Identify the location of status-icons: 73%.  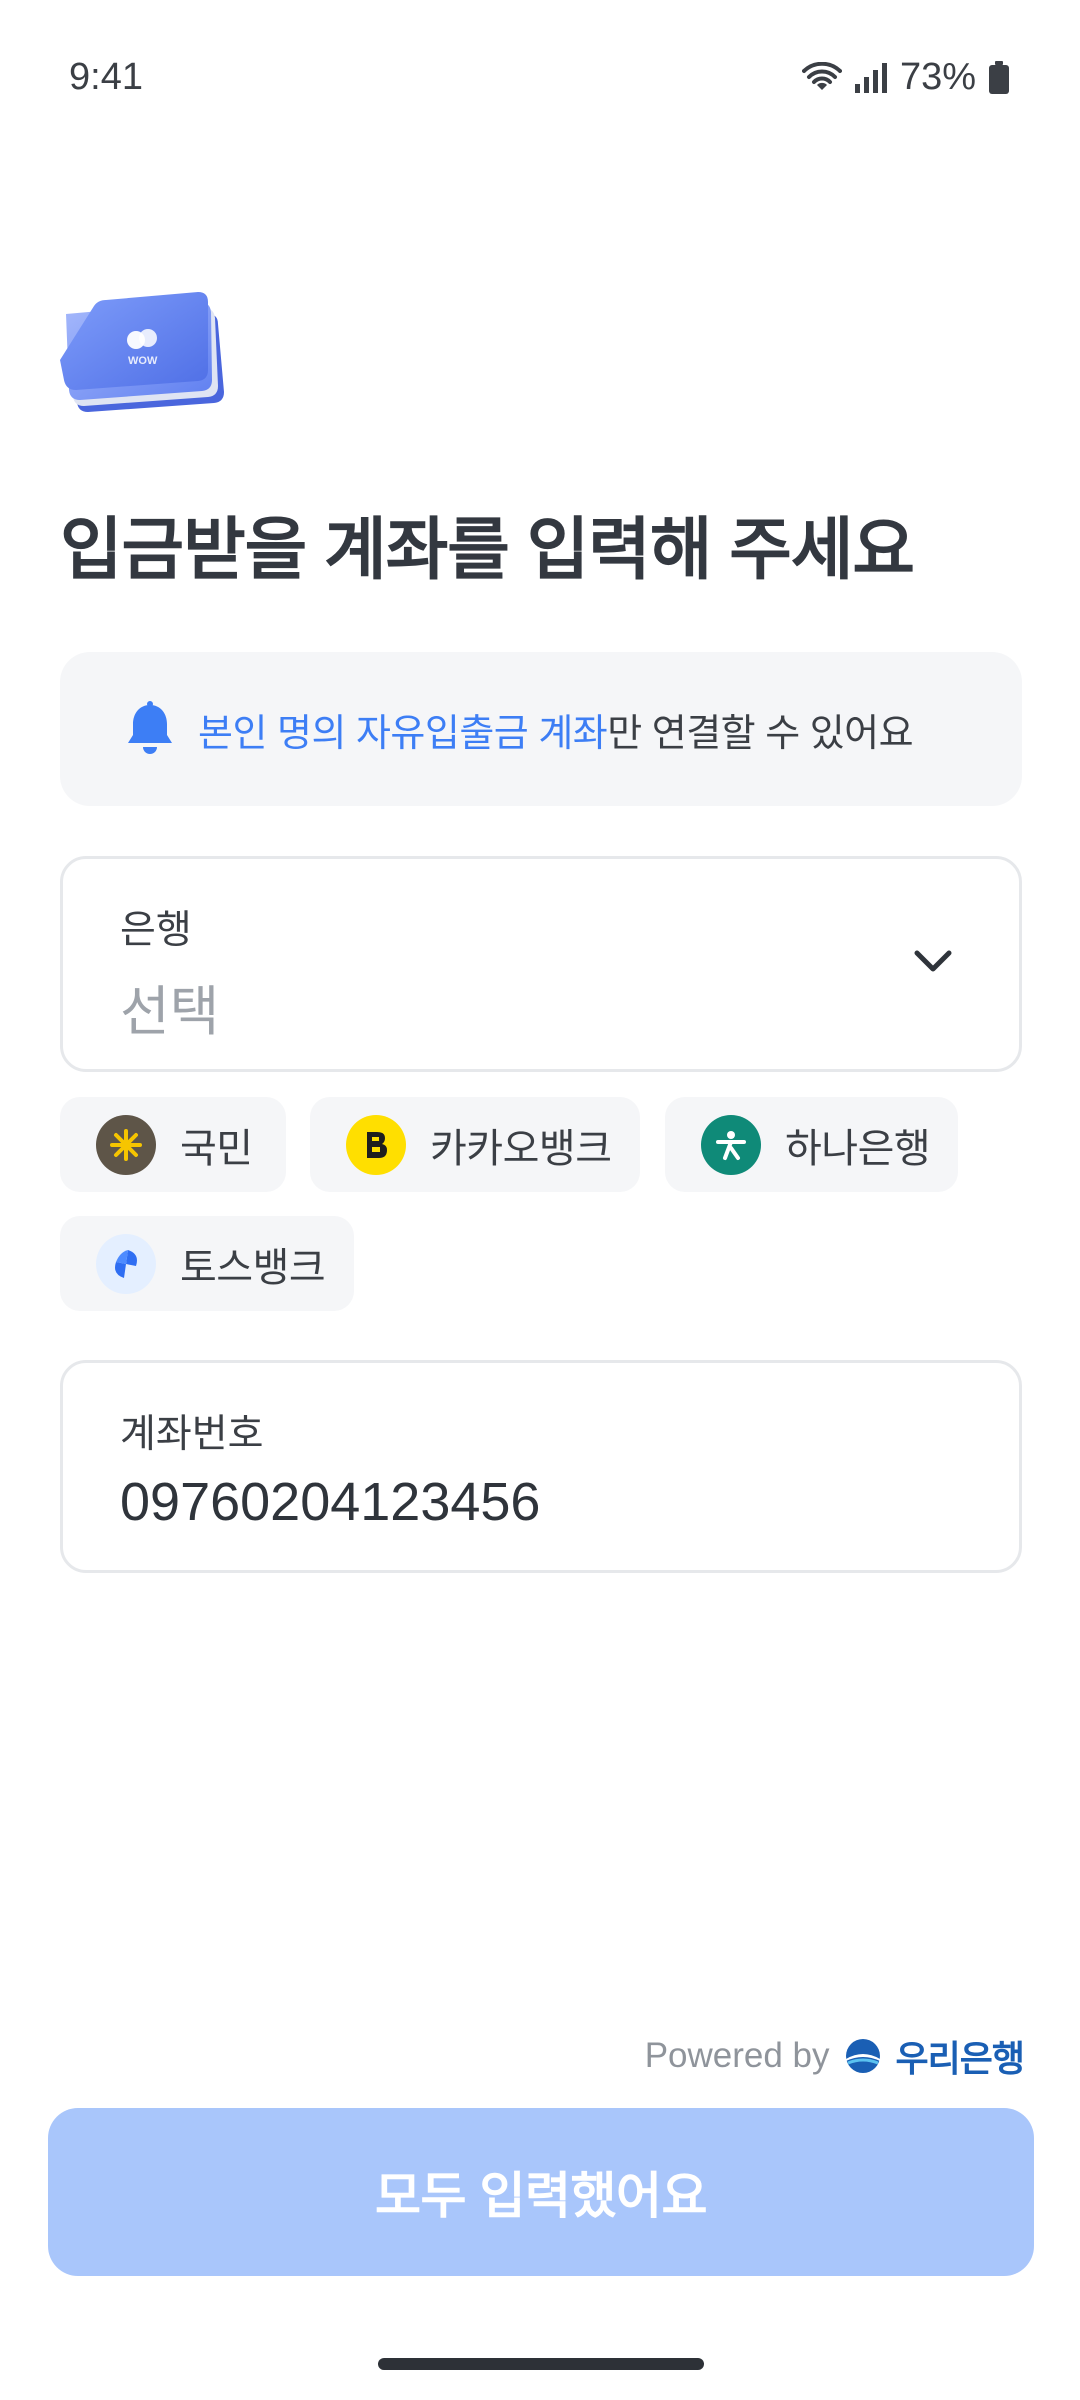
(905, 77).